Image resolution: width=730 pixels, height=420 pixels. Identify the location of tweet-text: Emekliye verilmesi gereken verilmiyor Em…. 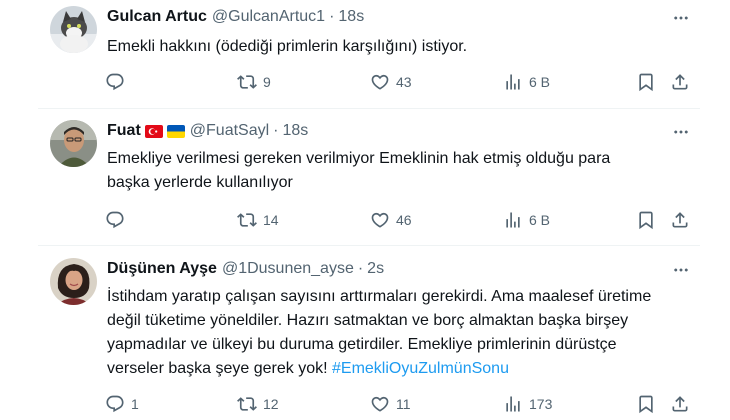
(379, 171).